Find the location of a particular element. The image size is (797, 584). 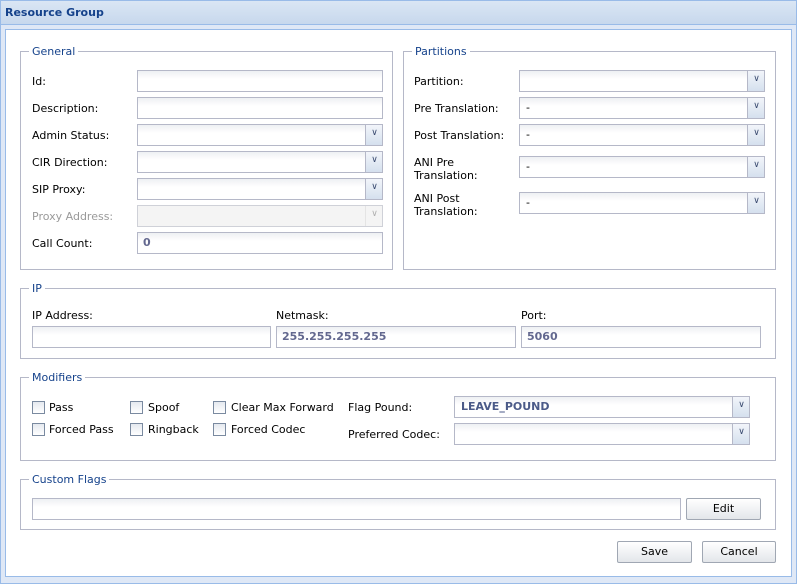

ani-pre-label-line1: ANI Pre is located at coordinates (434, 162).